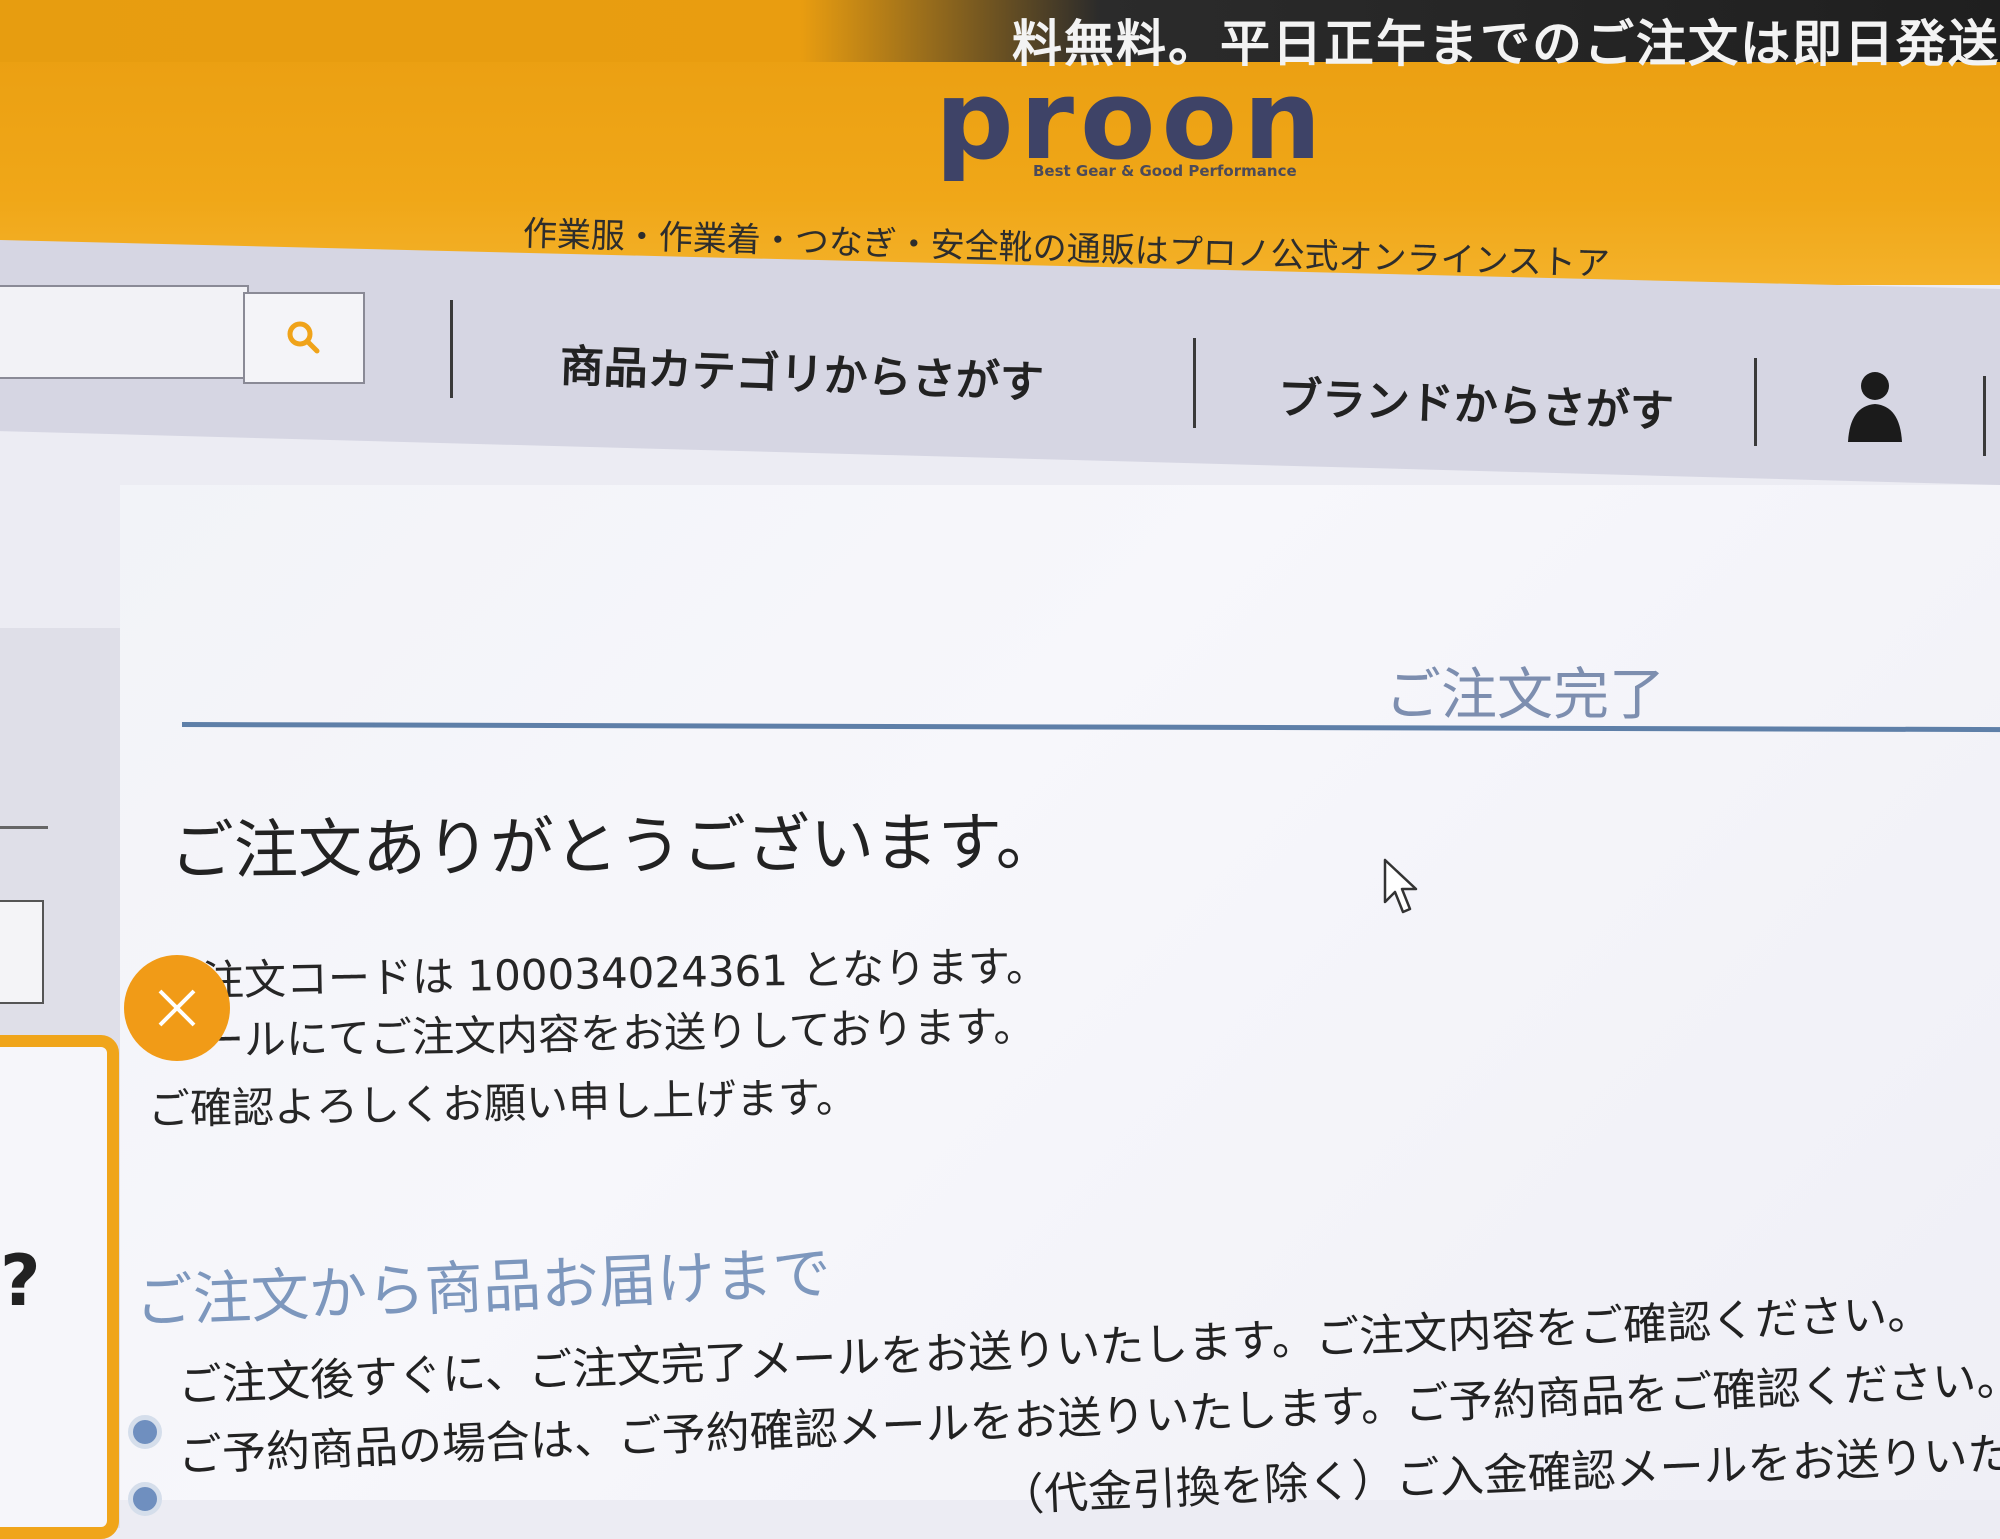 The image size is (2000, 1539). What do you see at coordinates (1525, 695) in the screenshot?
I see `page-title: ご注文完了` at bounding box center [1525, 695].